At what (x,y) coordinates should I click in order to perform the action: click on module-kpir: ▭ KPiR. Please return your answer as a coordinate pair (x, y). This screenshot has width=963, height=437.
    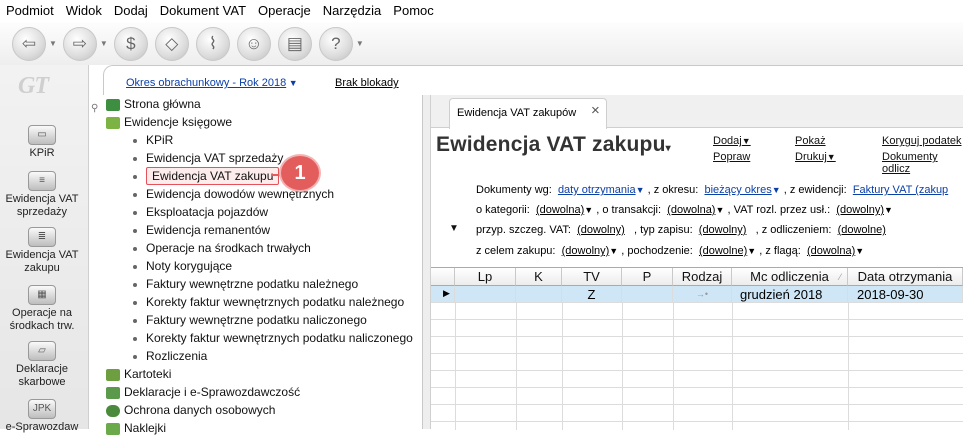
    Looking at the image, I should click on (42, 142).